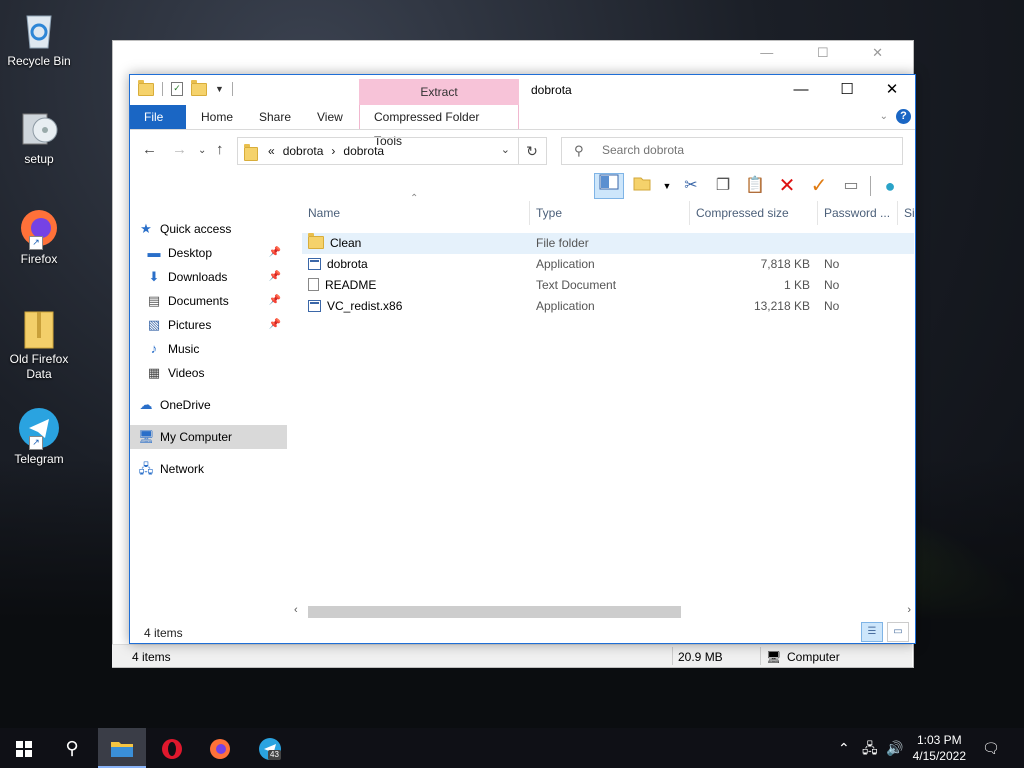 Image resolution: width=1024 pixels, height=768 pixels. I want to click on desktop-icon-recycle-bin: Recycle Bin, so click(39, 38).